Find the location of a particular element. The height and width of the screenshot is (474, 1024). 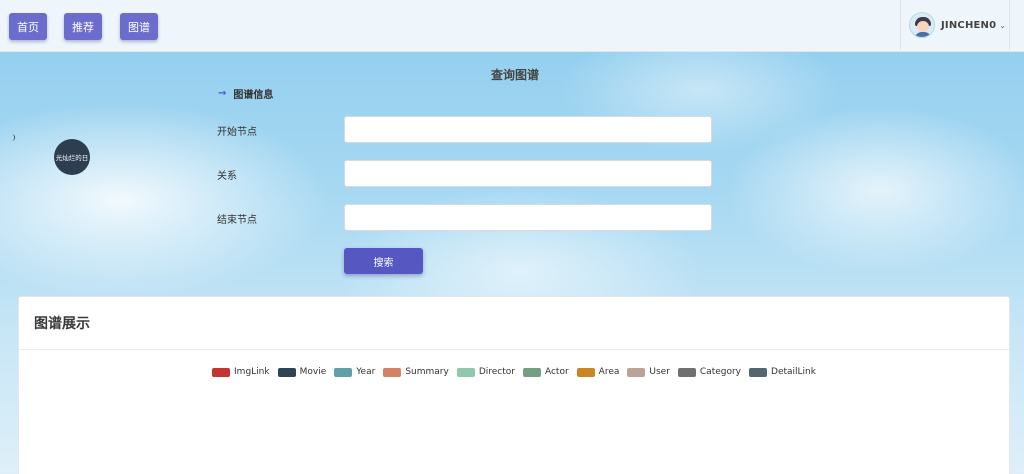

end-node-input is located at coordinates (528, 217).